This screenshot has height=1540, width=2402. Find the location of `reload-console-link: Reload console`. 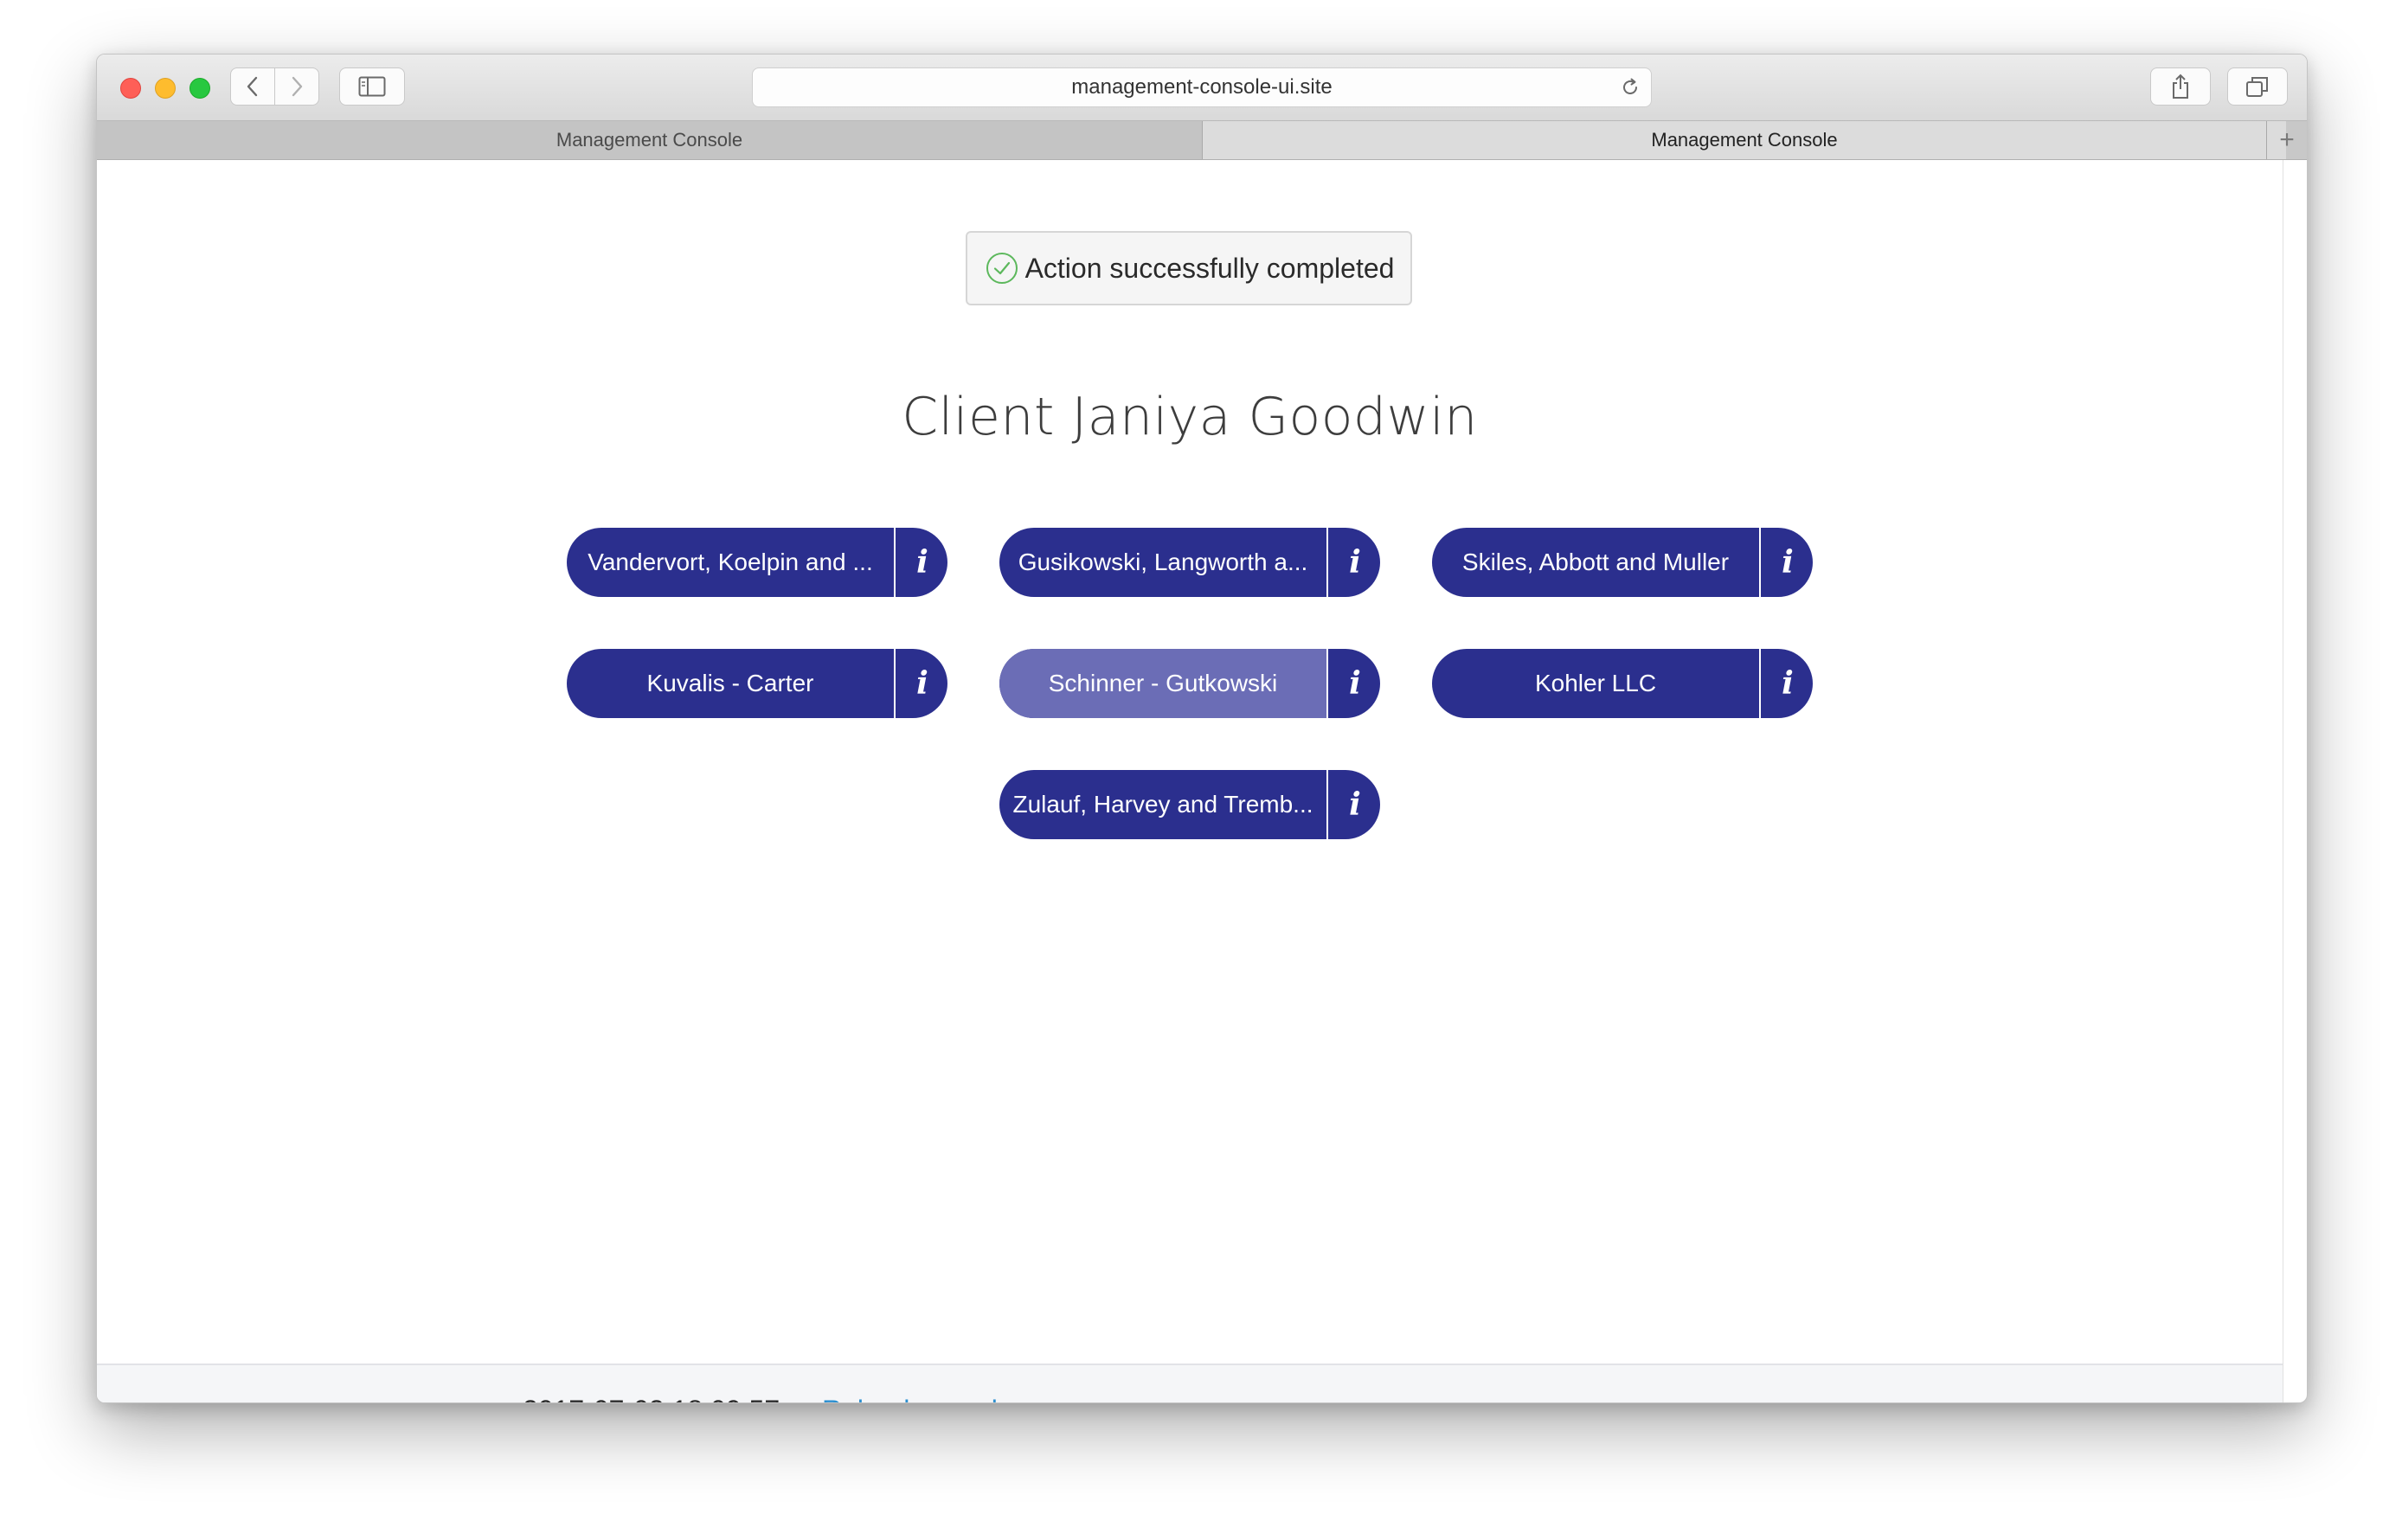

reload-console-link: Reload console is located at coordinates (918, 1399).